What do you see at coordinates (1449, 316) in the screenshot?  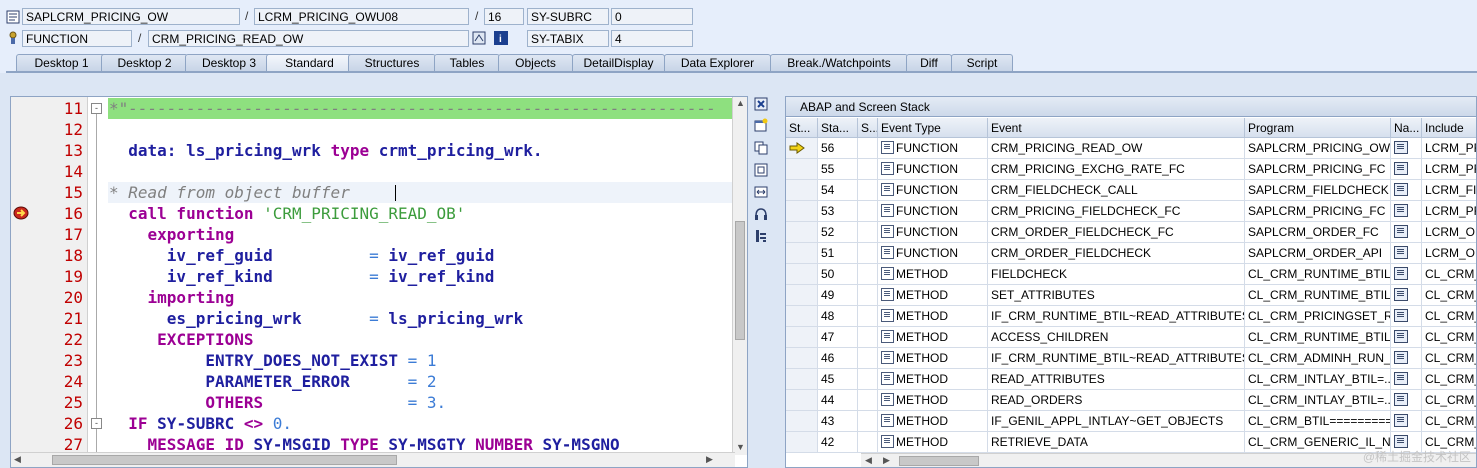 I see `include-cell: CL_CRM_P` at bounding box center [1449, 316].